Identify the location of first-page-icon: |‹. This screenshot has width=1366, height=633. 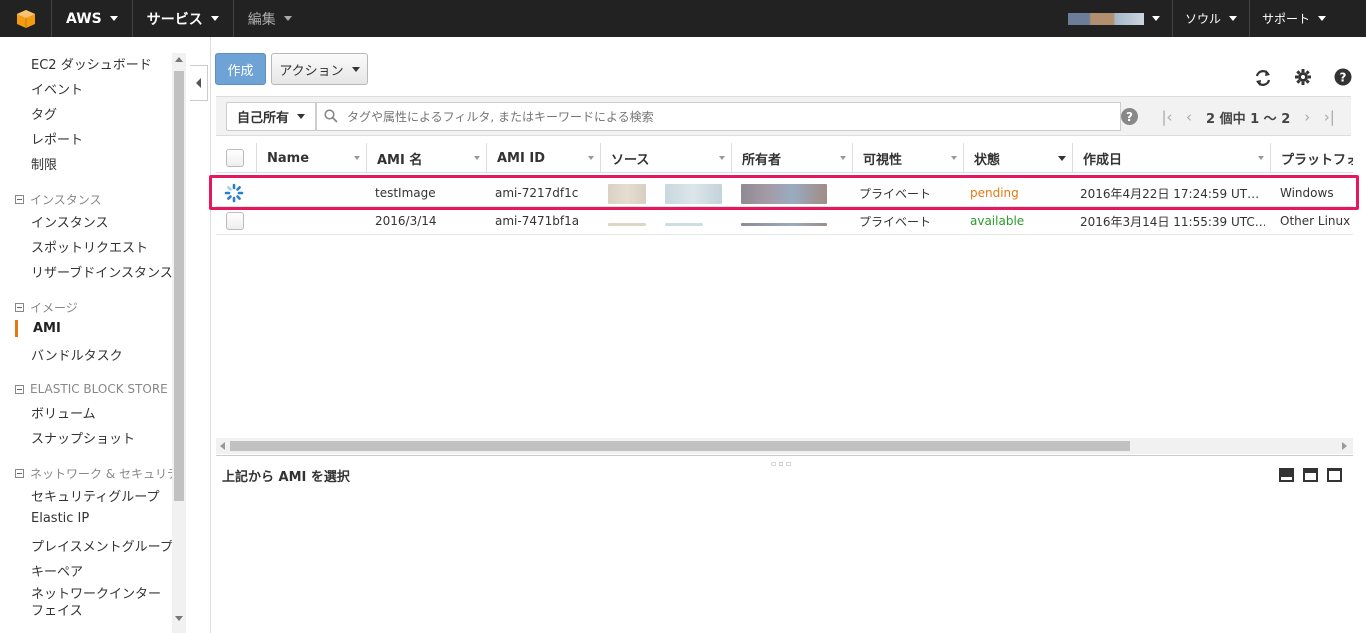
(1167, 117).